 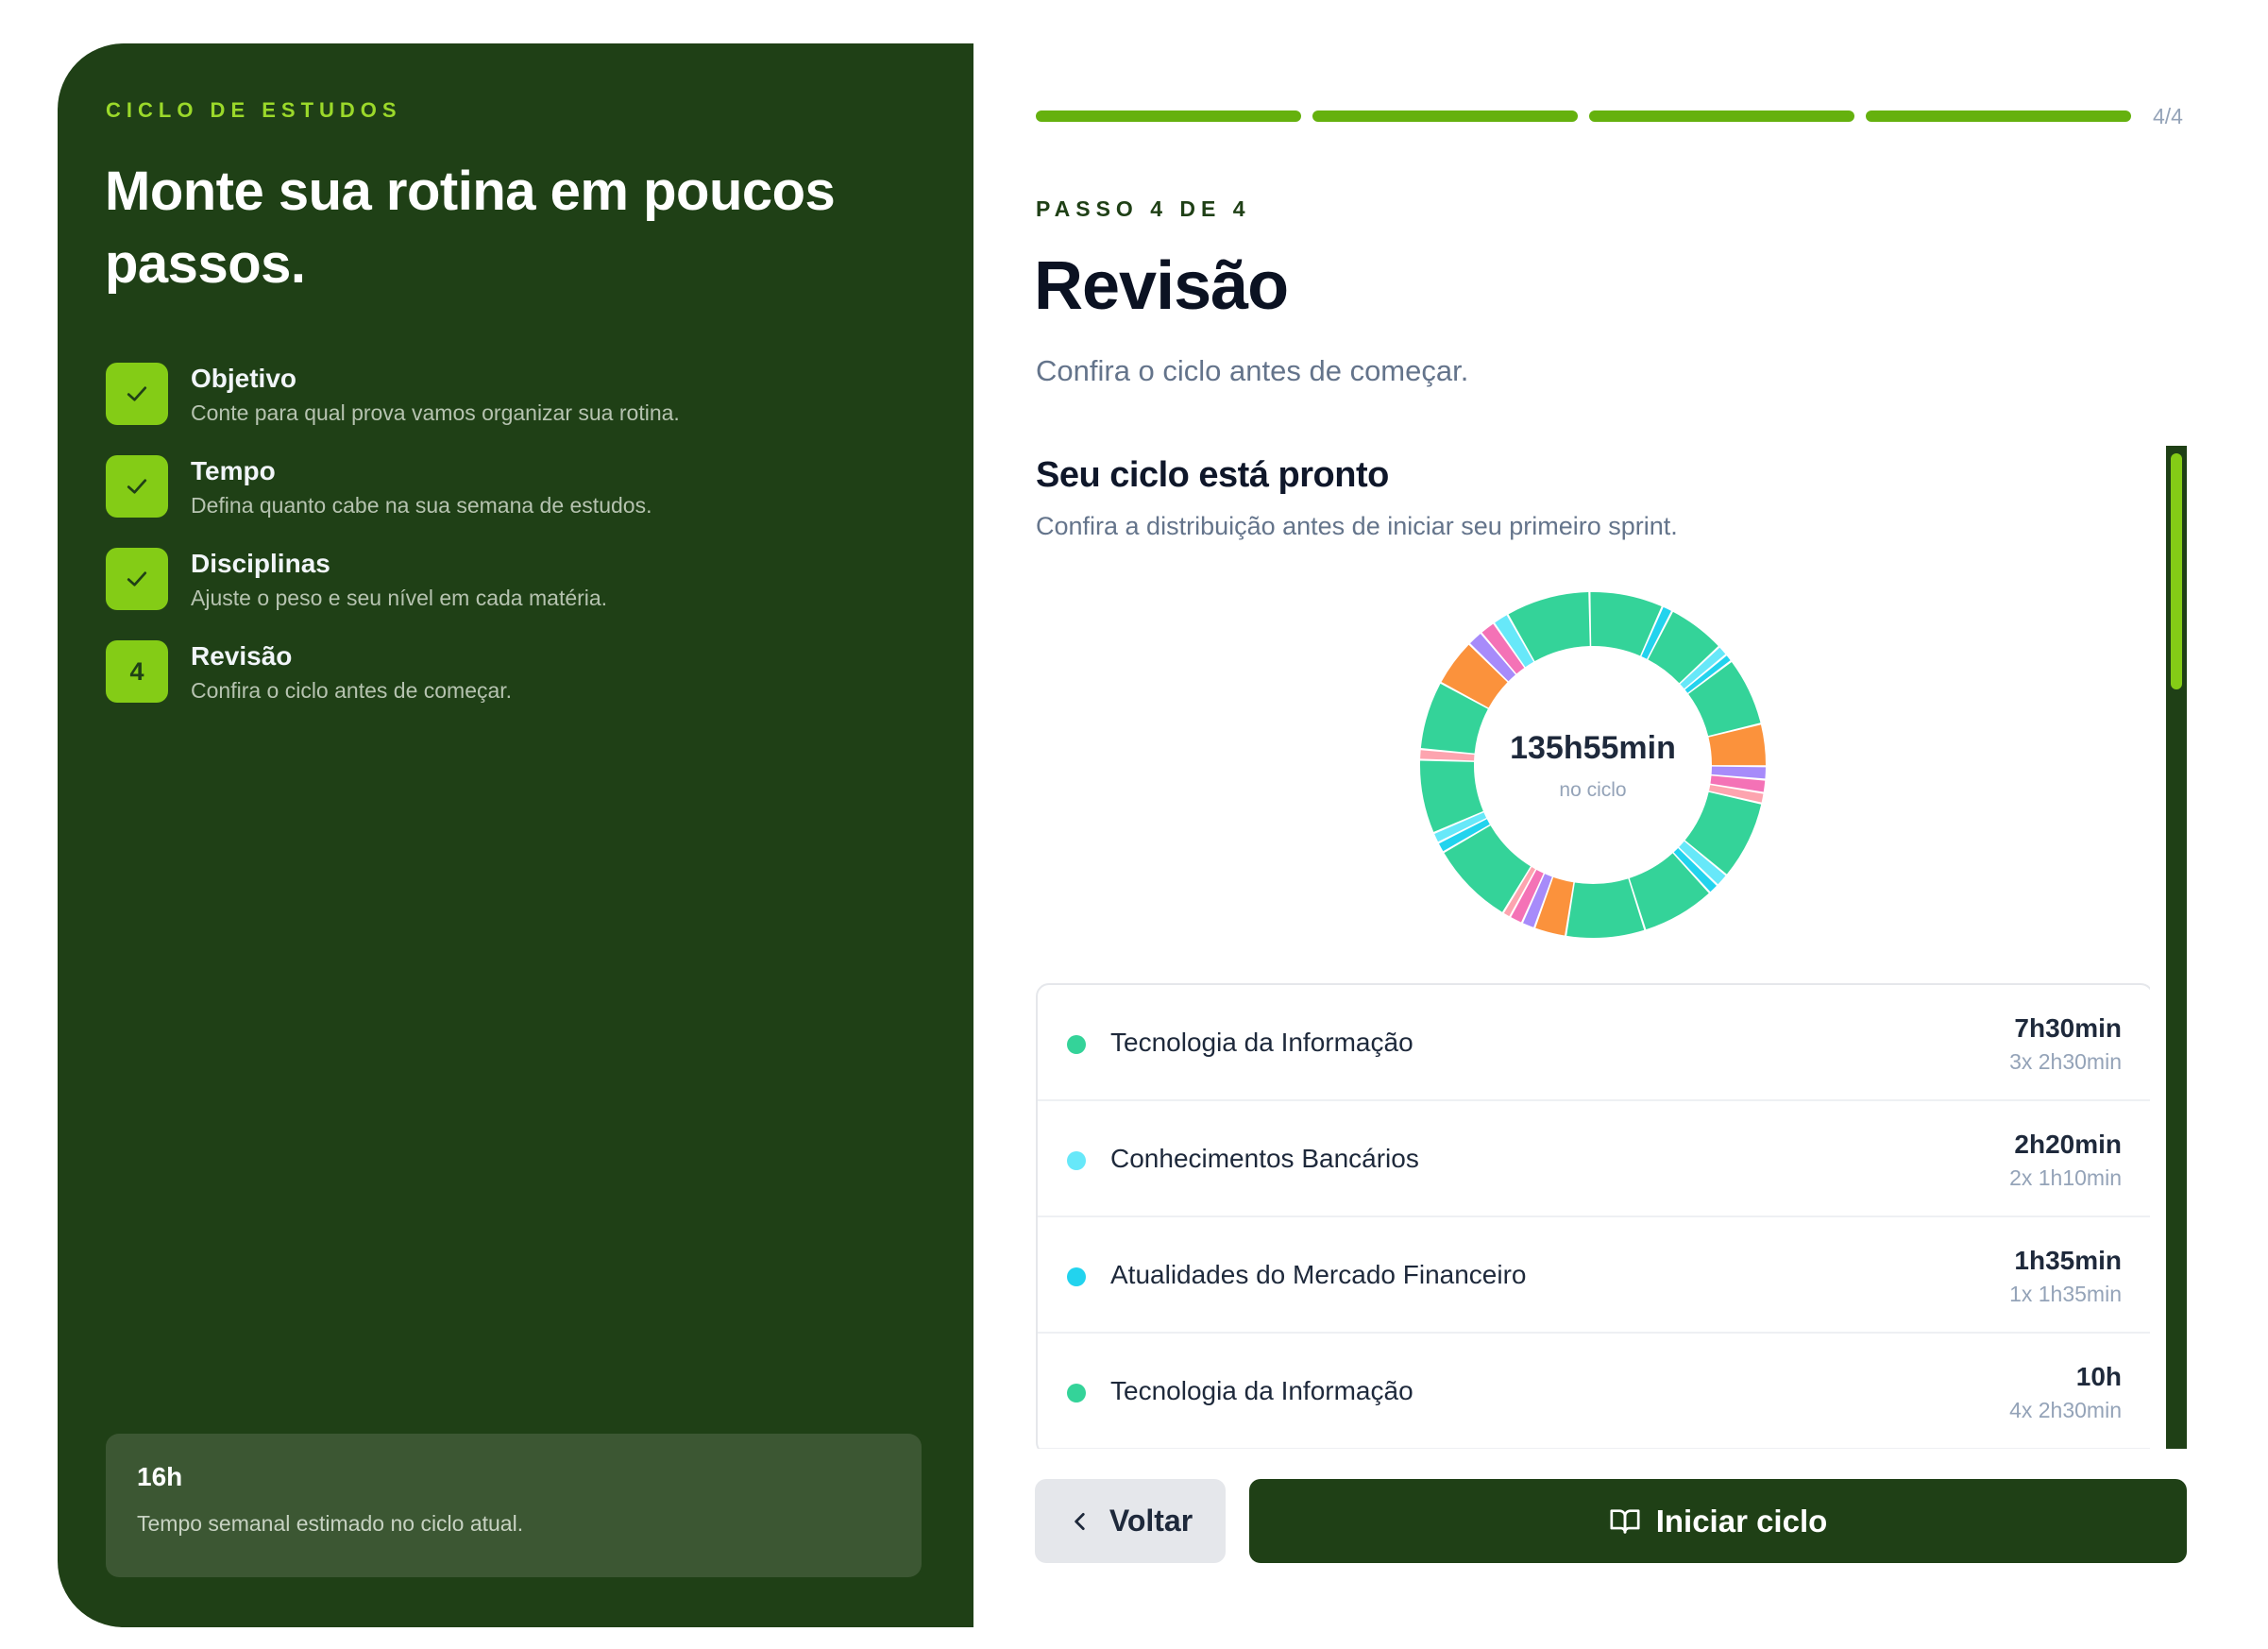 What do you see at coordinates (1318, 1274) in the screenshot?
I see `subject-name: Atualidades do Mercado Financeiro` at bounding box center [1318, 1274].